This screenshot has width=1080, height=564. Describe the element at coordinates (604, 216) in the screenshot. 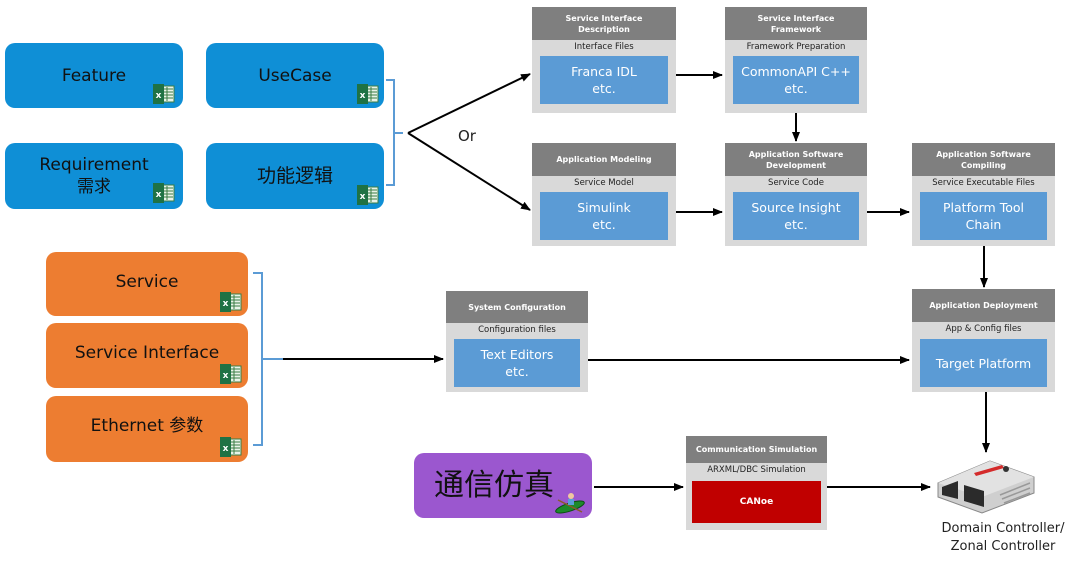

I see `step-tool: Simulink etc.` at that location.